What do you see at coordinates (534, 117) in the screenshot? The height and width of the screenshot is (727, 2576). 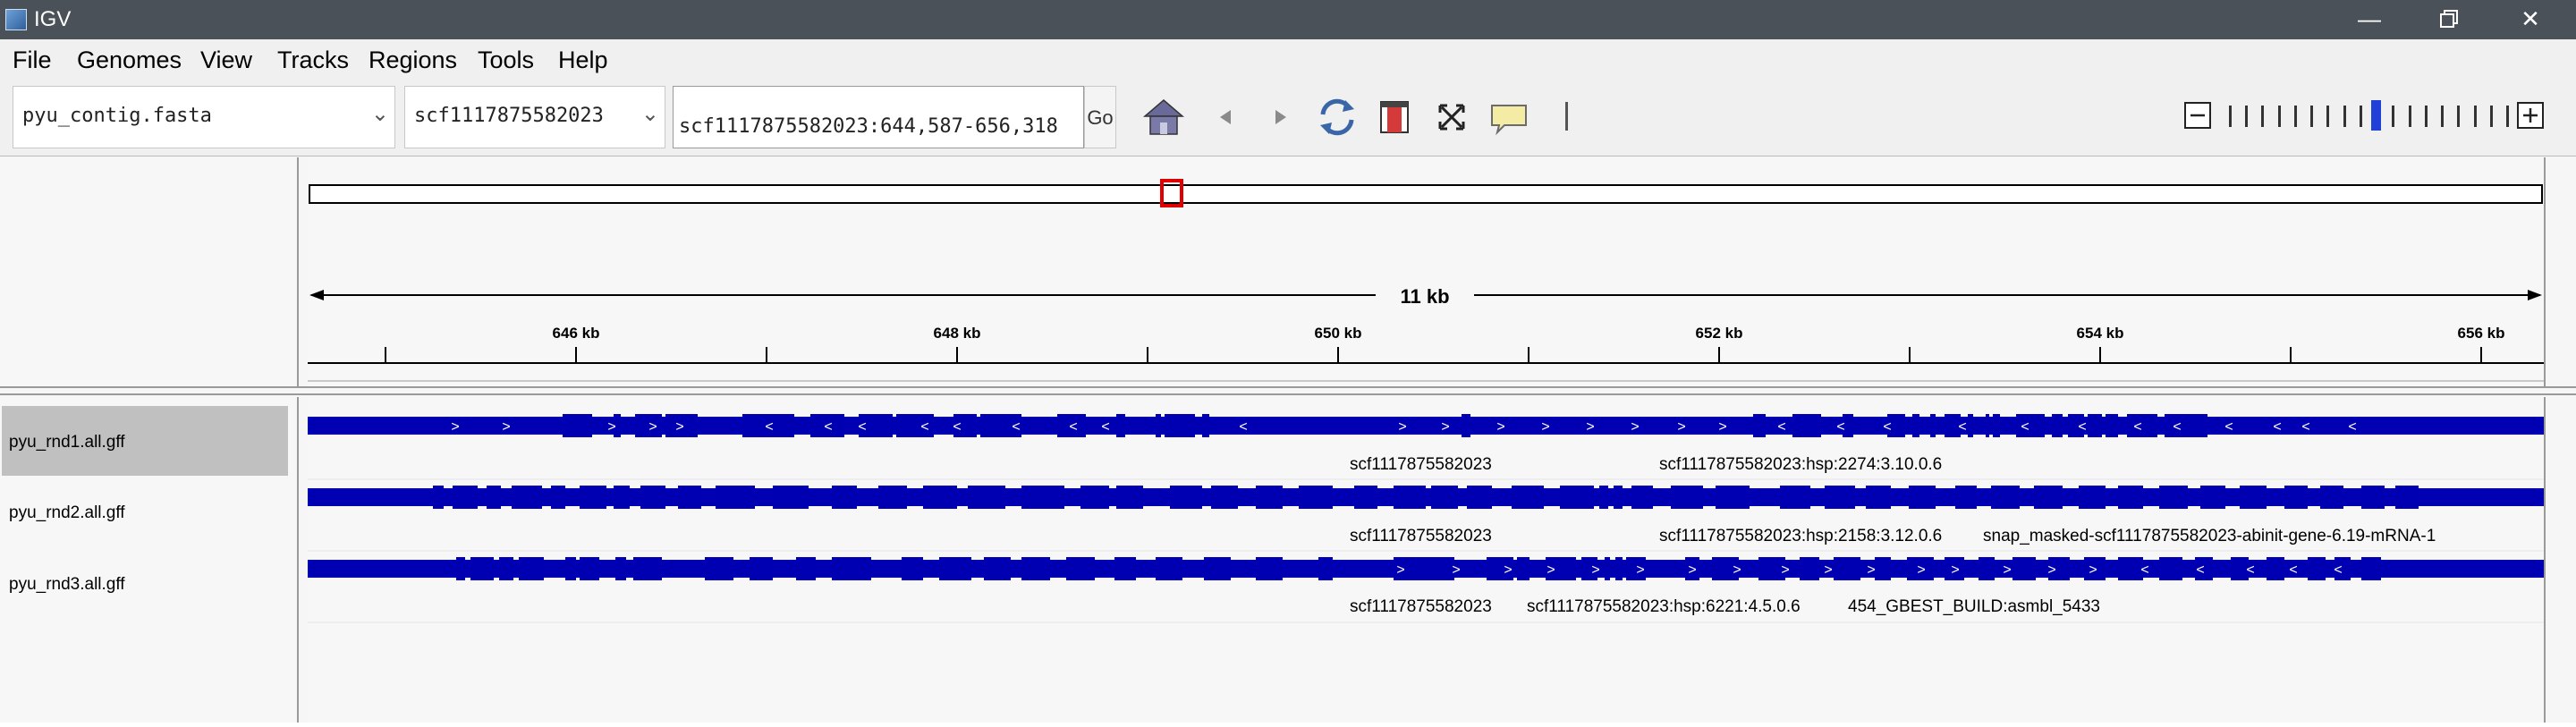 I see `chromosome-select: scf1117875582023 ⌄` at bounding box center [534, 117].